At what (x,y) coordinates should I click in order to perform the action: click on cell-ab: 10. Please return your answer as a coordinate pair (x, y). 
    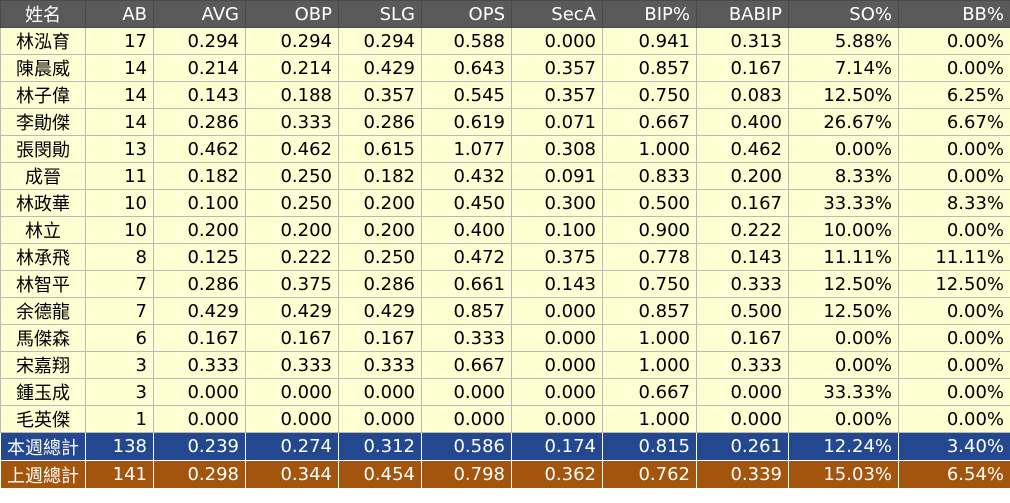
    Looking at the image, I should click on (119, 203).